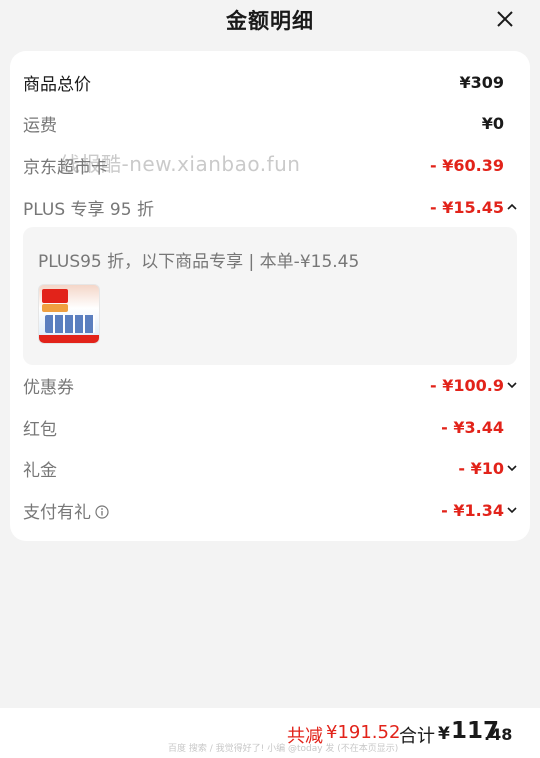 This screenshot has height=758, width=540. What do you see at coordinates (69, 314) in the screenshot?
I see `product-thumbnail` at bounding box center [69, 314].